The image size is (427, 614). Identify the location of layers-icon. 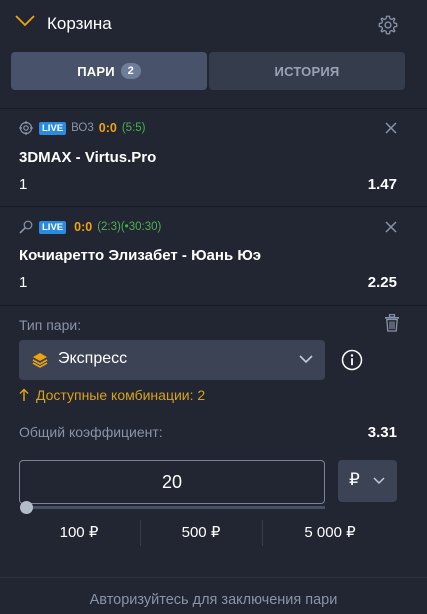
(40, 360).